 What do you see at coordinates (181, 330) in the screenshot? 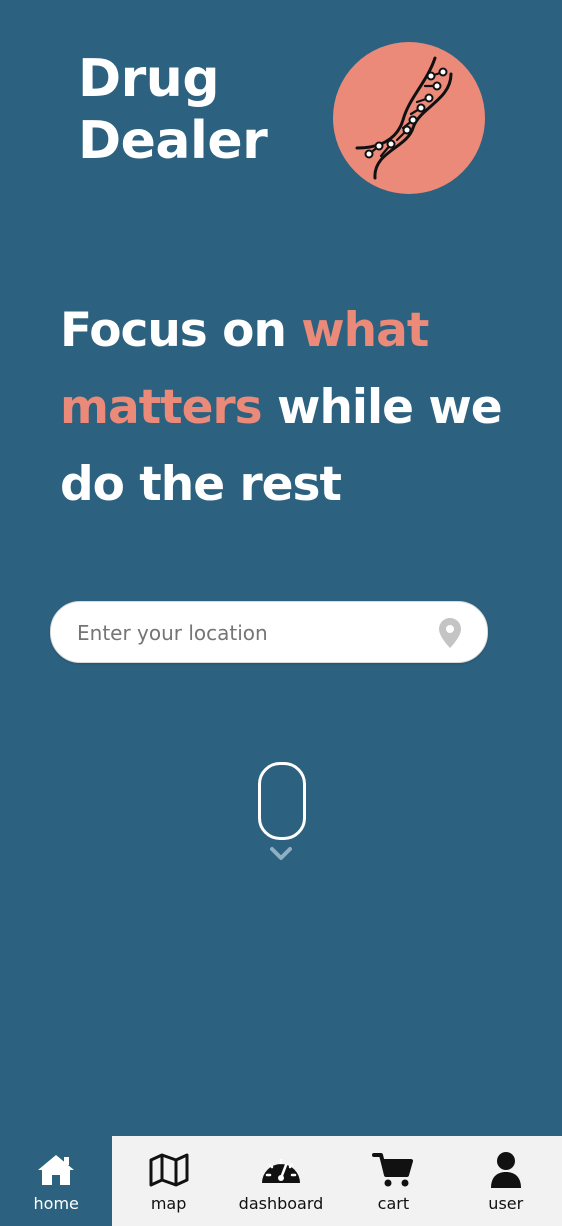
I see `hero-text-1: Focus on` at bounding box center [181, 330].